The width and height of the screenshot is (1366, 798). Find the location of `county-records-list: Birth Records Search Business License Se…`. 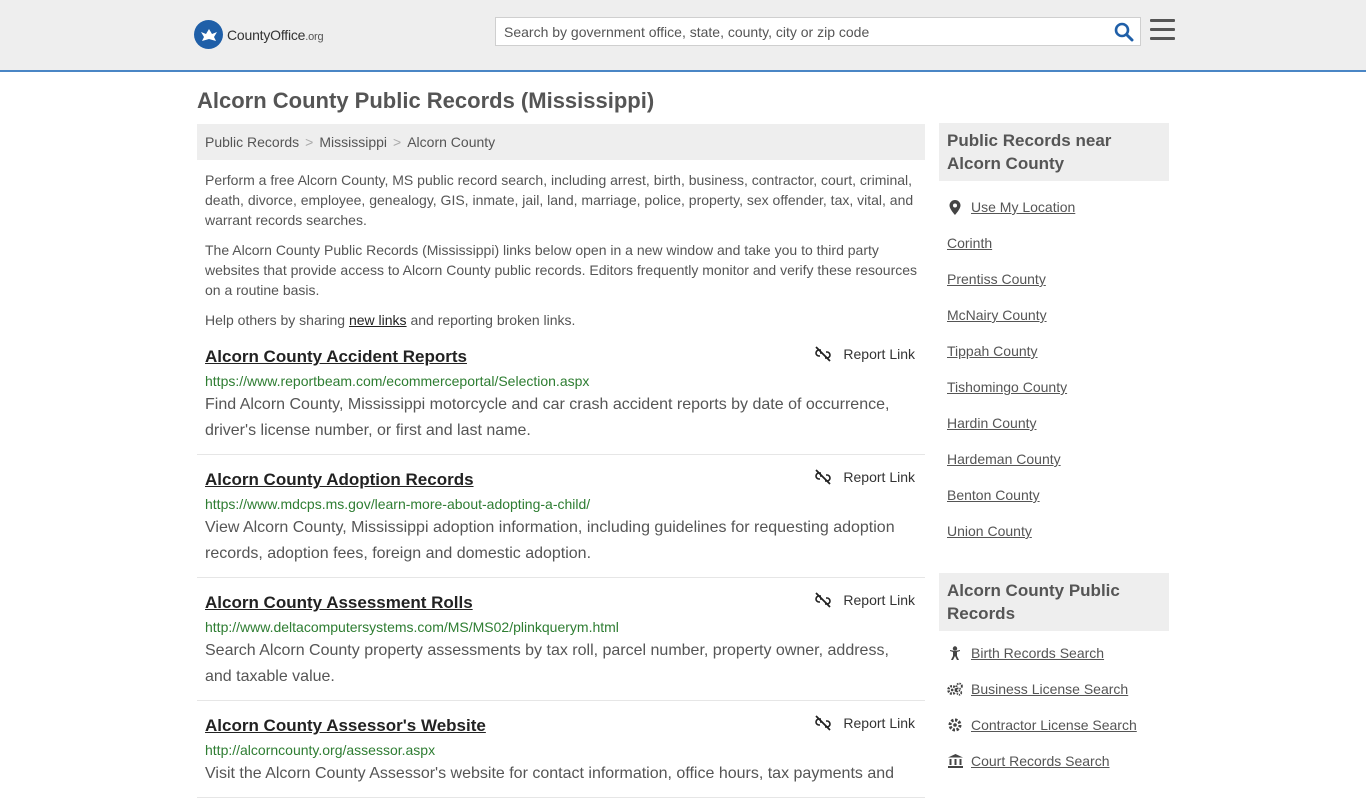

county-records-list: Birth Records Search Business License Se… is located at coordinates (1054, 709).